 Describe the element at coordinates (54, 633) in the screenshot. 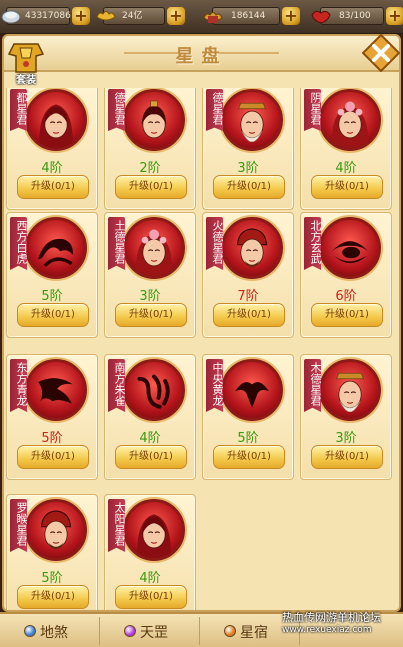

I see `tab-label: 地煞` at that location.